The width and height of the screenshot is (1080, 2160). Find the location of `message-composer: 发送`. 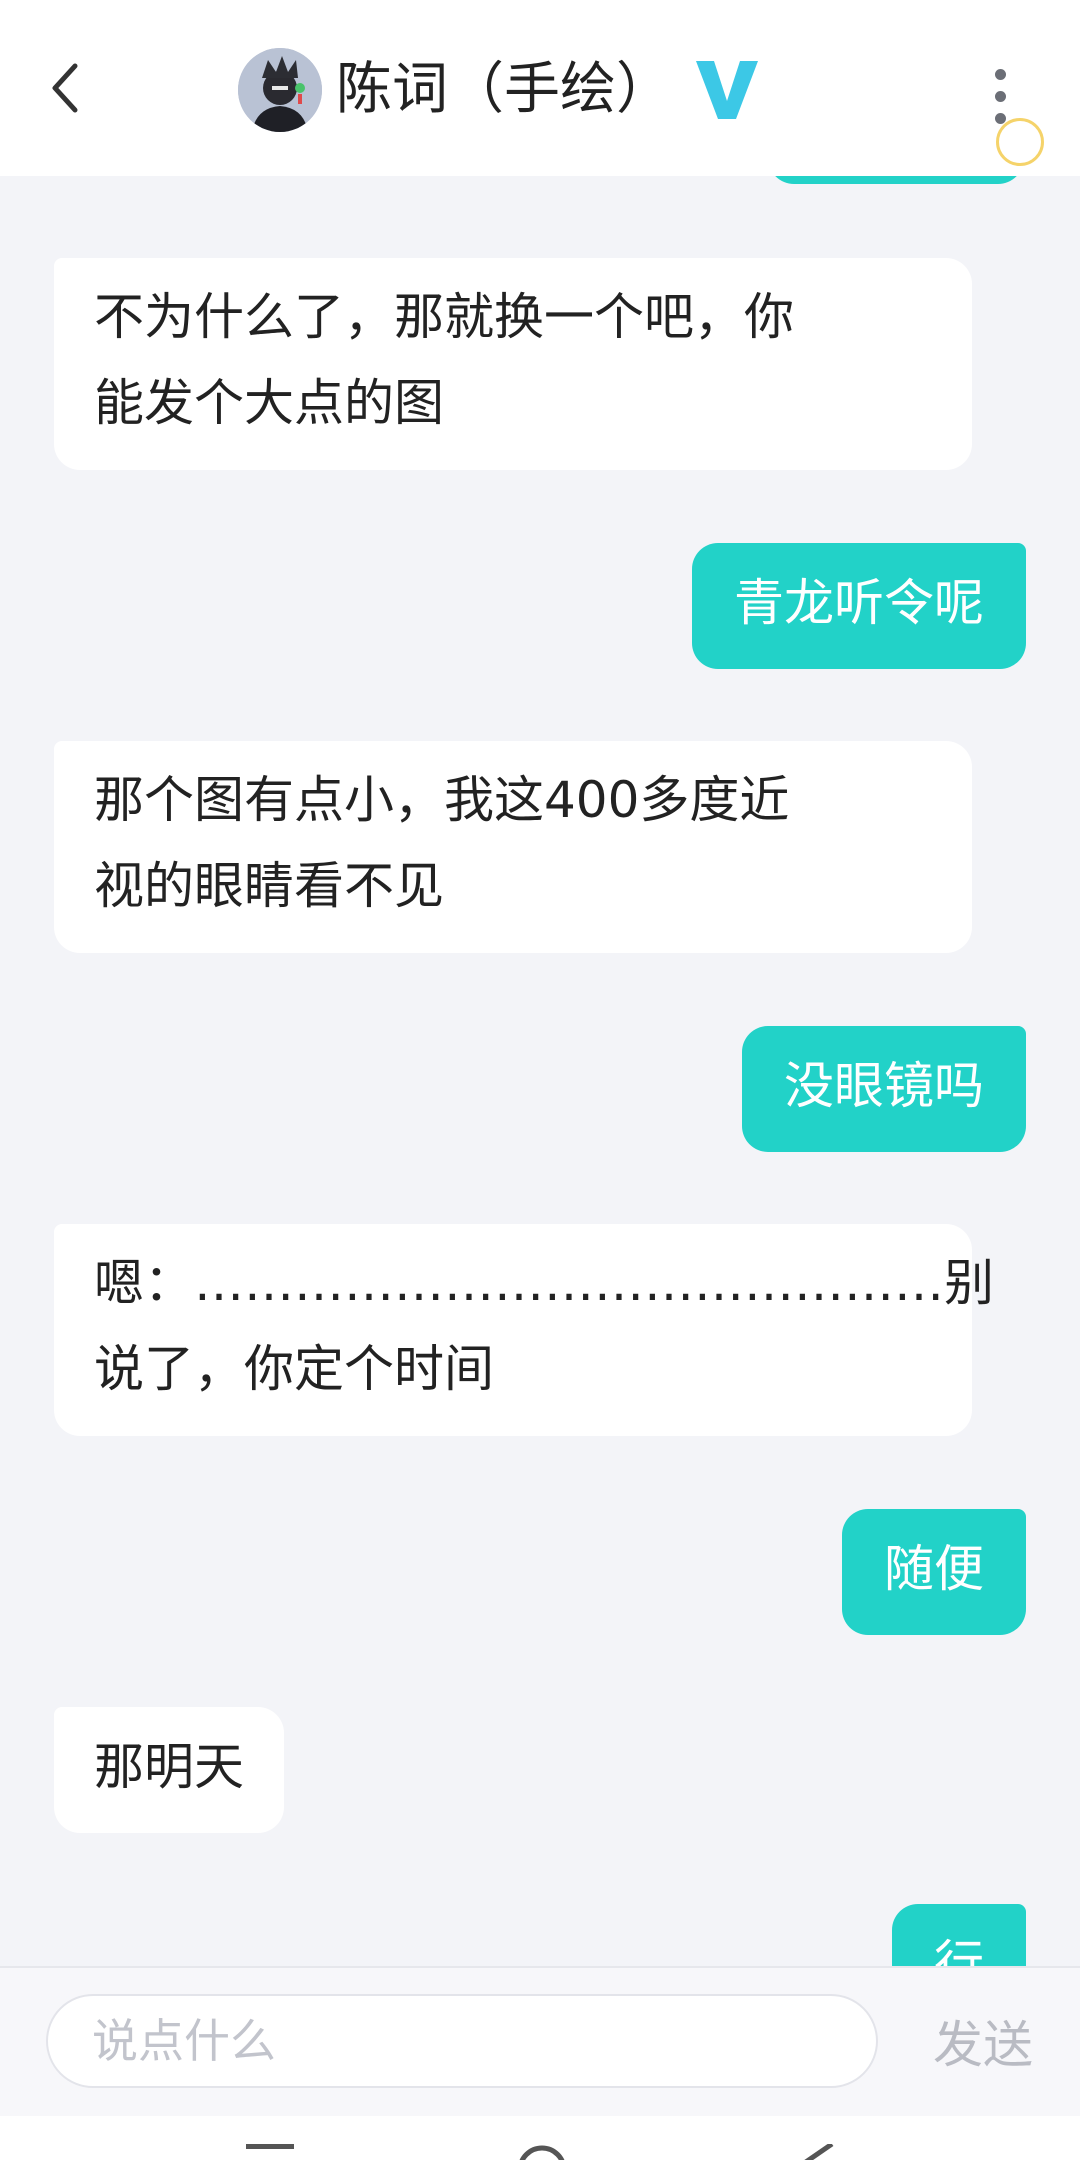

message-composer: 发送 is located at coordinates (540, 2041).